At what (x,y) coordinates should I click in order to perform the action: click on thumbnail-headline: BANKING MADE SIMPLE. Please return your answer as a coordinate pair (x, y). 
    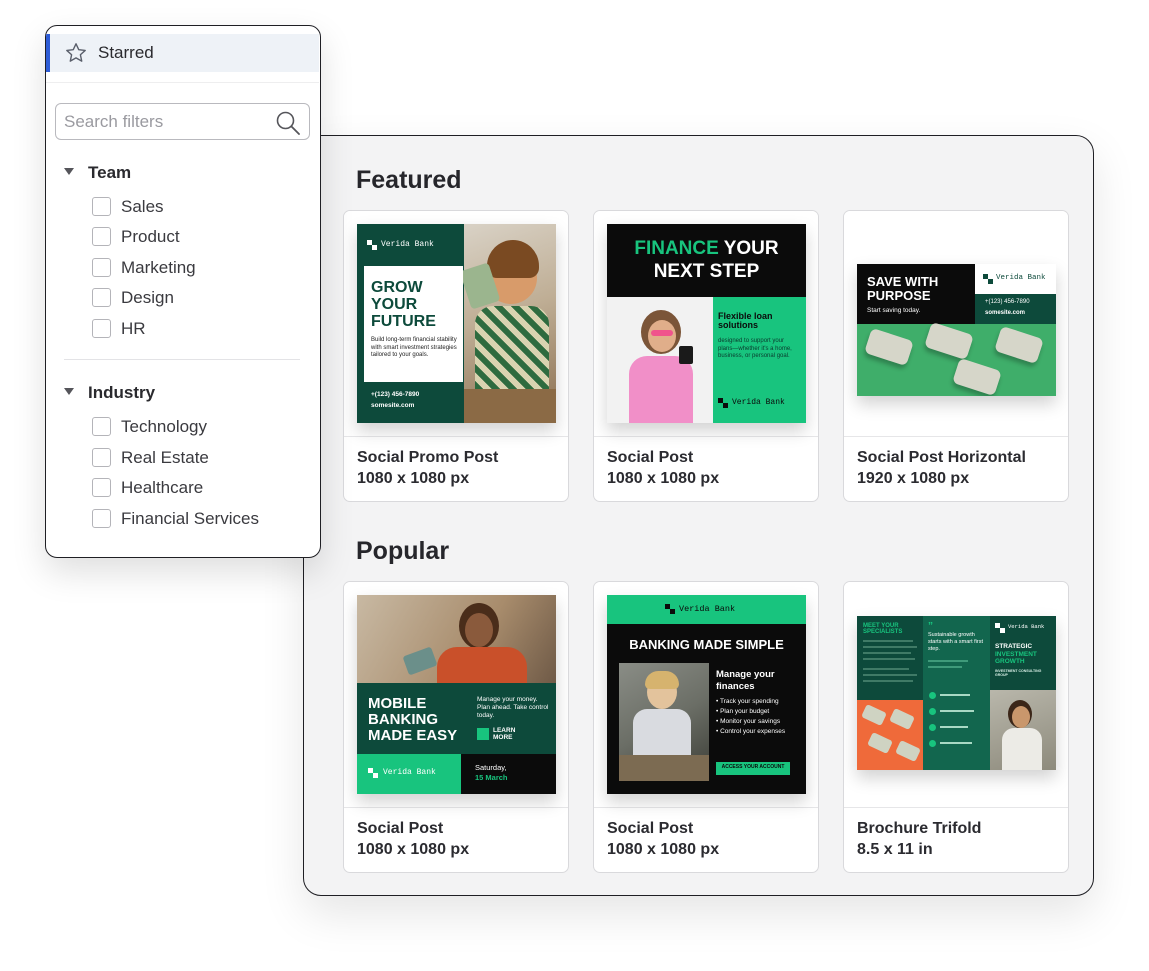
    Looking at the image, I should click on (706, 644).